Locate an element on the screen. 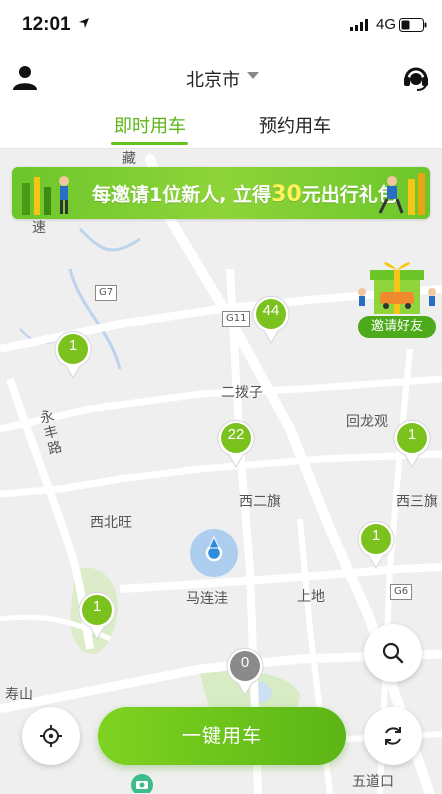 This screenshot has height=794, width=442. map-label: 藏 is located at coordinates (129, 159).